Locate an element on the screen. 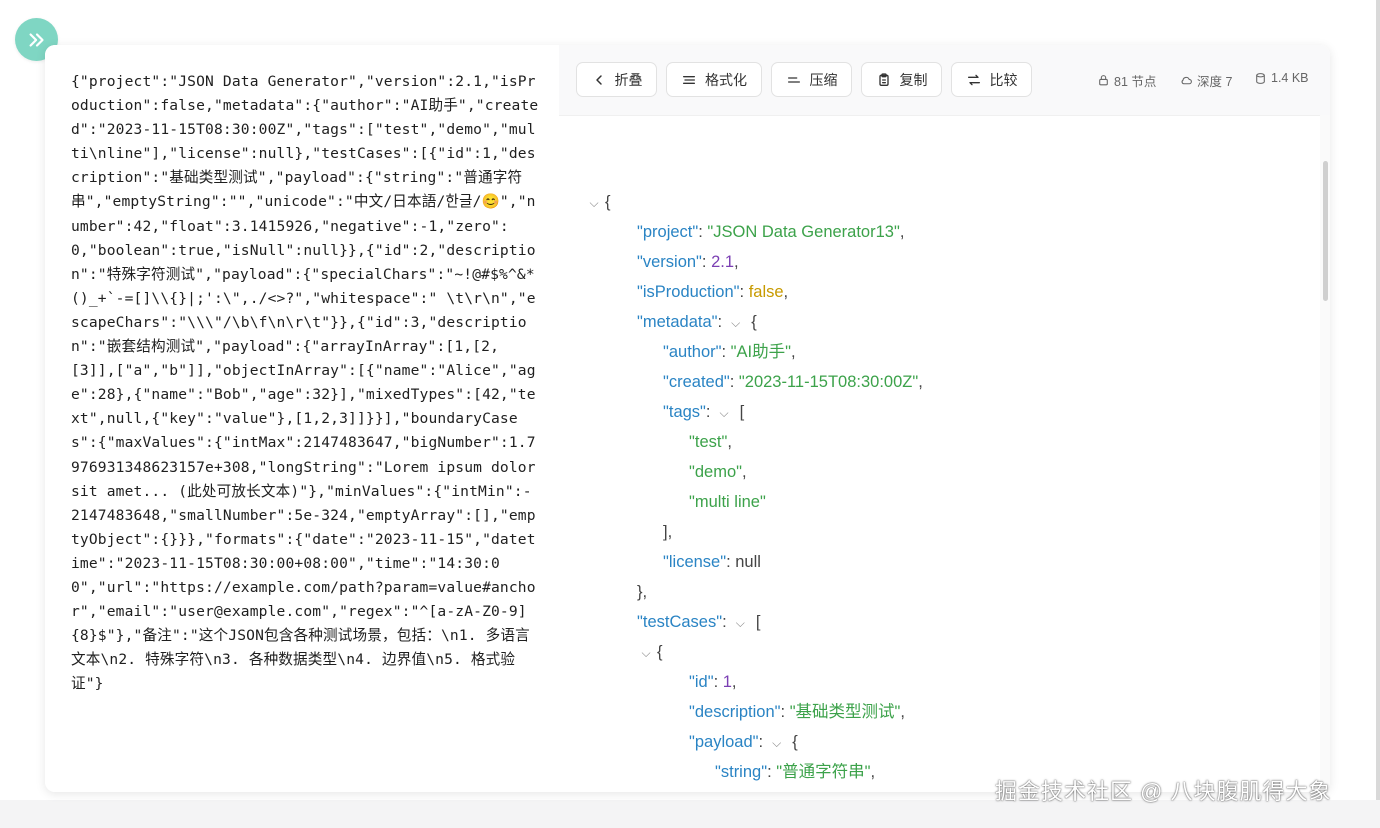 The image size is (1380, 828). tree-row: "testCases": ⌵ [ is located at coordinates (698, 622).